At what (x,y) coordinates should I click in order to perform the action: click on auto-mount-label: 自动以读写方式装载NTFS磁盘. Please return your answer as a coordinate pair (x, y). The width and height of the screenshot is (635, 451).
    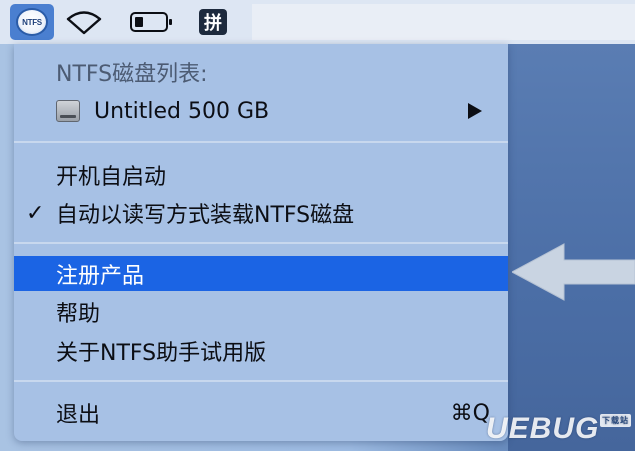
    Looking at the image, I should click on (205, 215).